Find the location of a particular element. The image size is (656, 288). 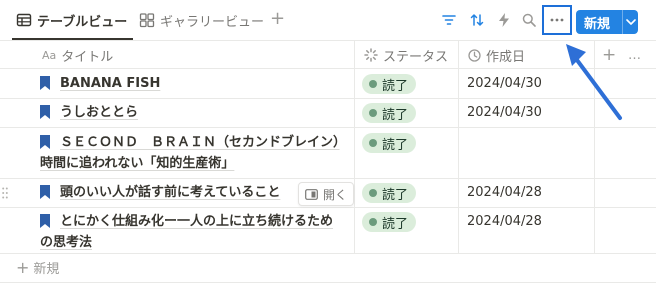

column-header-title: Aa タイトル is located at coordinates (192, 55).